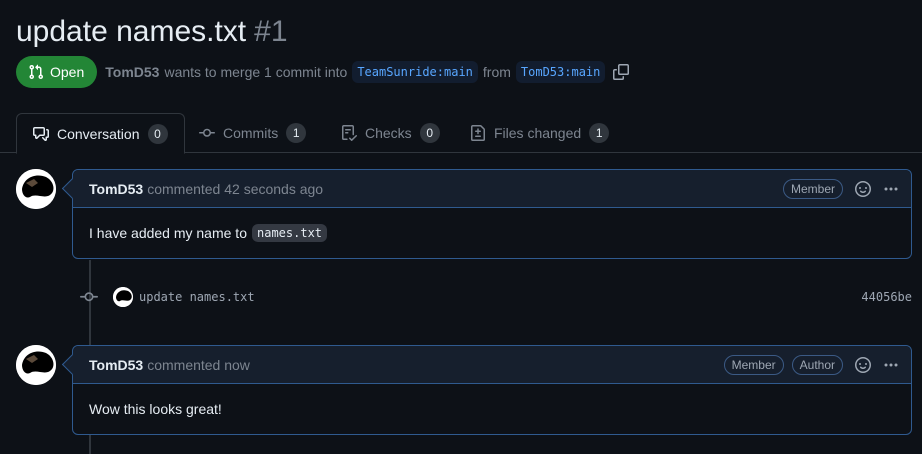  What do you see at coordinates (197, 297) in the screenshot?
I see `commit-message-link: update names.txt` at bounding box center [197, 297].